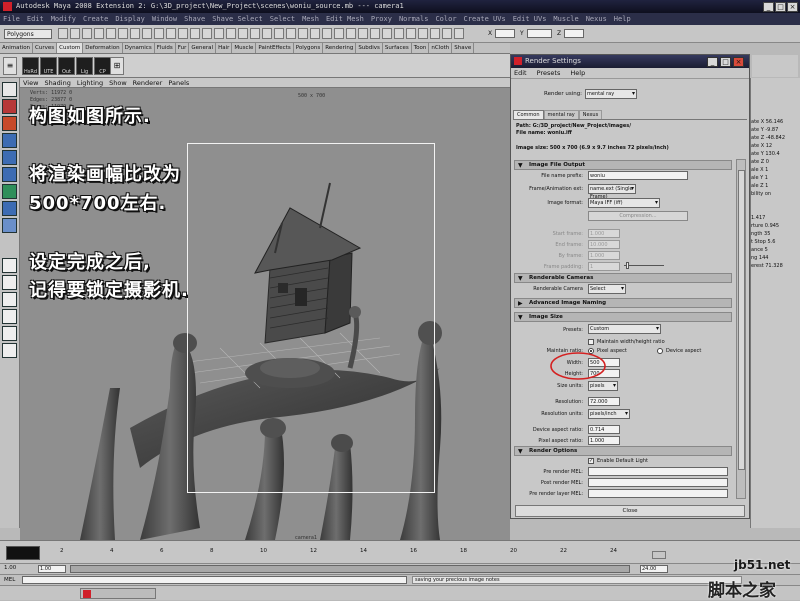 The width and height of the screenshot is (800, 601). I want to click on menu-select: Select, so click(282, 19).